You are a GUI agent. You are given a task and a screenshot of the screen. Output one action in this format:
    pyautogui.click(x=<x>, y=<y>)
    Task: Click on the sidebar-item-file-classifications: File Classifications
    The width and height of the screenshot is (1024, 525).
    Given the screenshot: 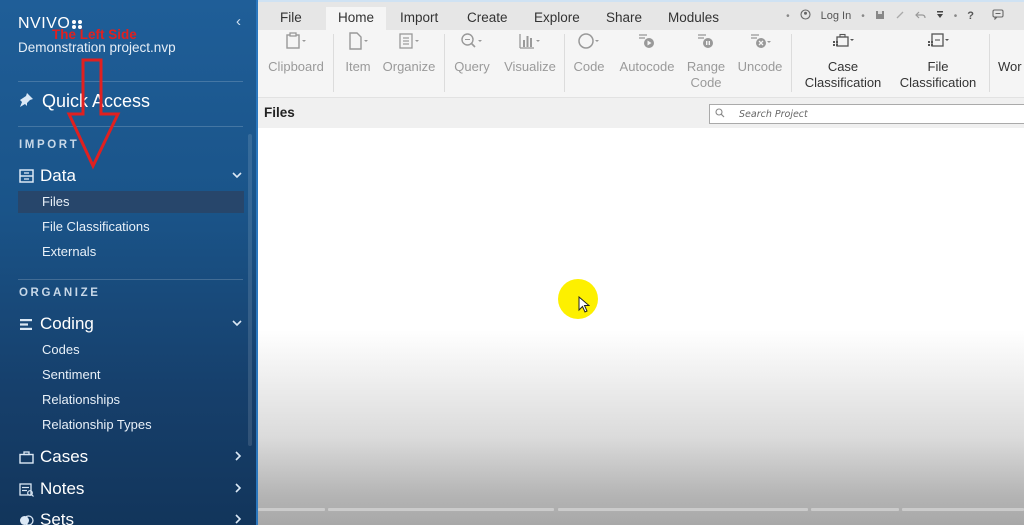 What is the action you would take?
    pyautogui.click(x=131, y=227)
    